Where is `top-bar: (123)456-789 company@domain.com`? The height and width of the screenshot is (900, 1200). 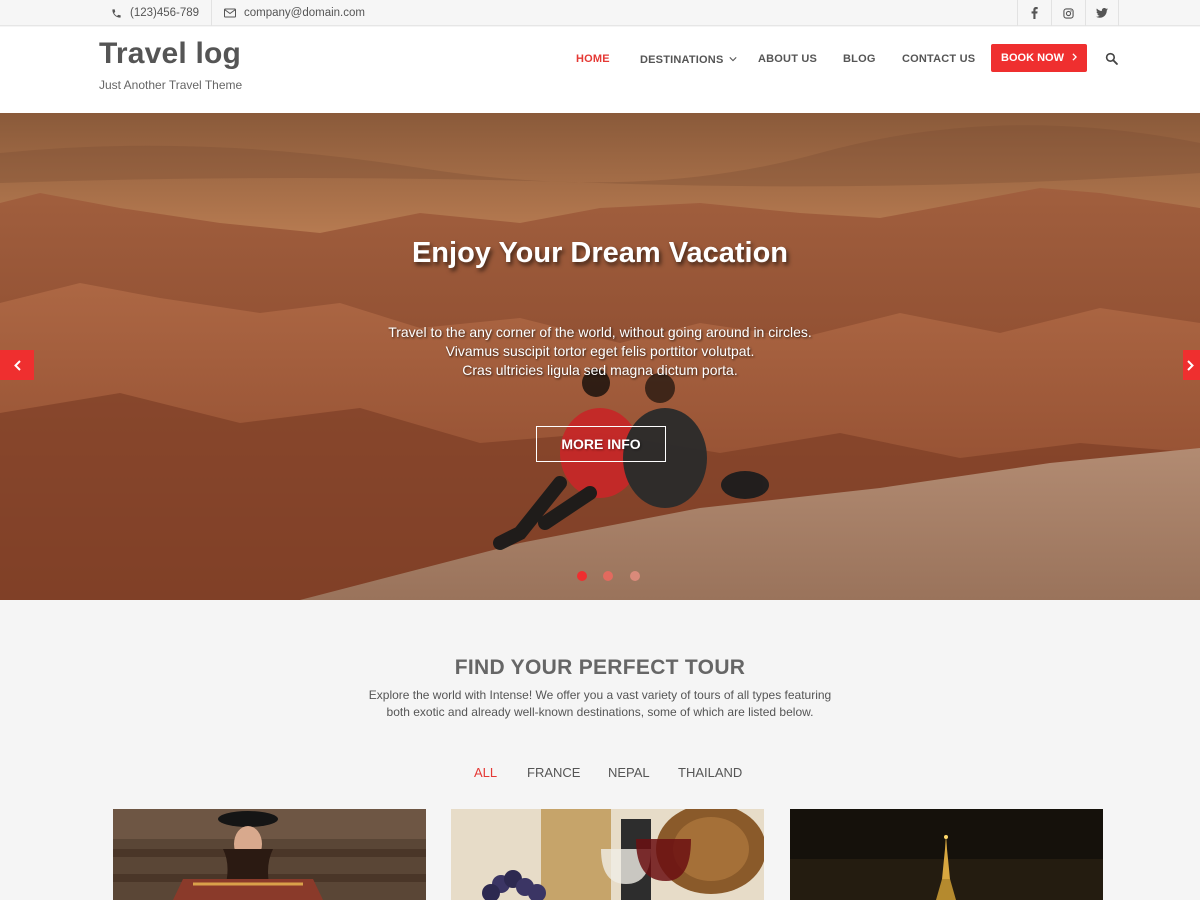
top-bar: (123)456-789 company@domain.com is located at coordinates (600, 13).